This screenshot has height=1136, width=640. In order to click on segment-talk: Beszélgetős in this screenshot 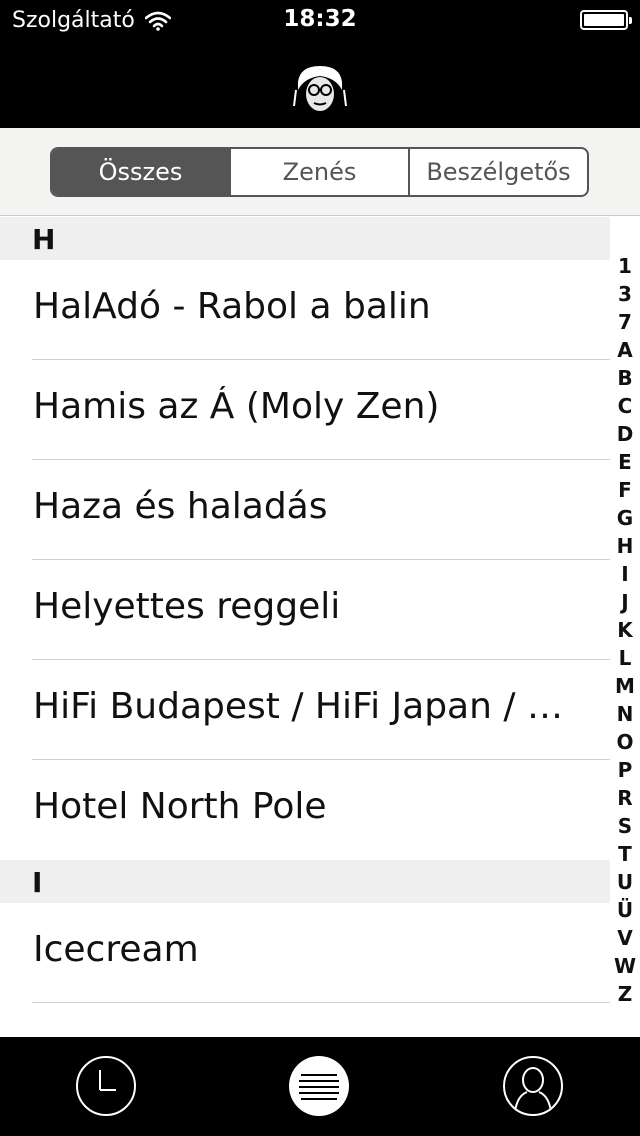, I will do `click(498, 172)`.